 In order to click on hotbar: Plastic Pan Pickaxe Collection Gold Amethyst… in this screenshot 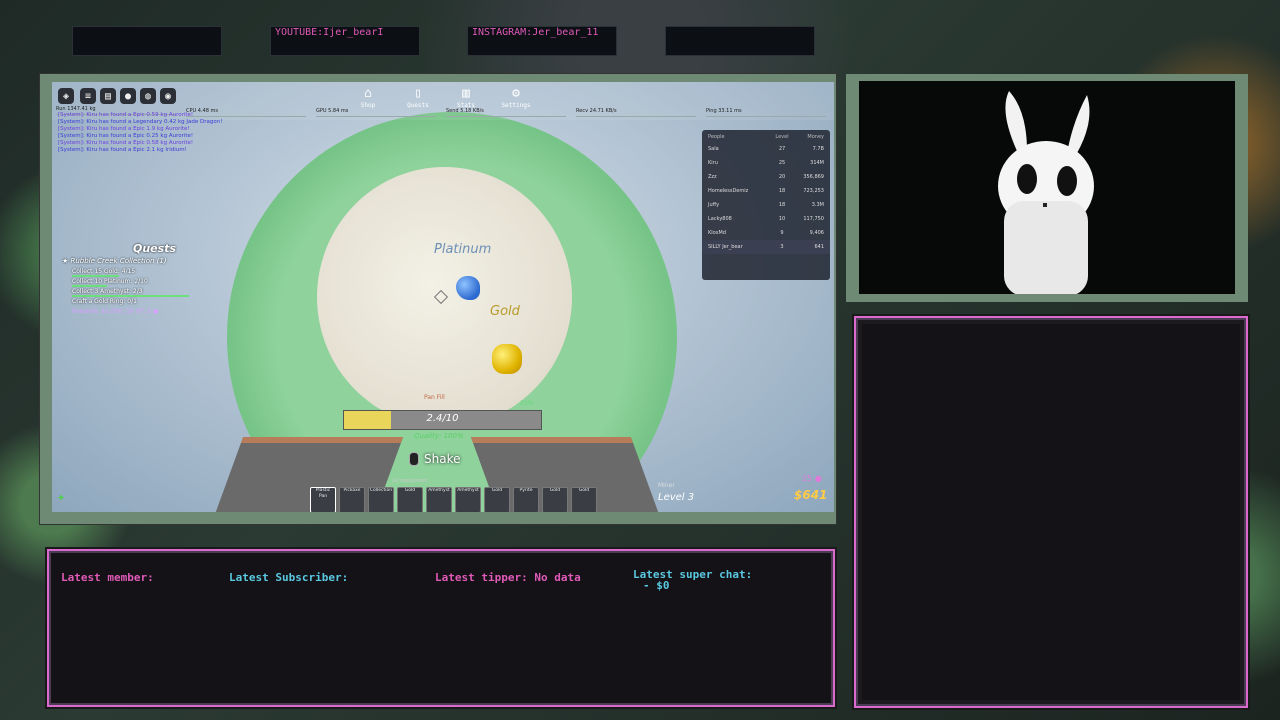, I will do `click(453, 499)`.